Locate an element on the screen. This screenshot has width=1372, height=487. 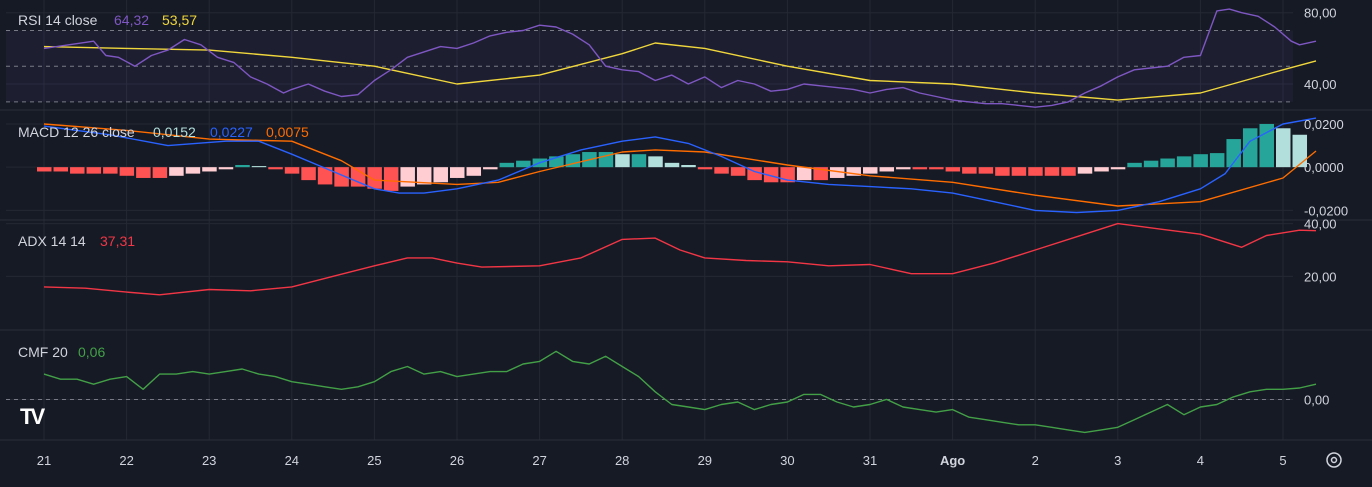
rsi-title: RSI 14 close is located at coordinates (58, 20).